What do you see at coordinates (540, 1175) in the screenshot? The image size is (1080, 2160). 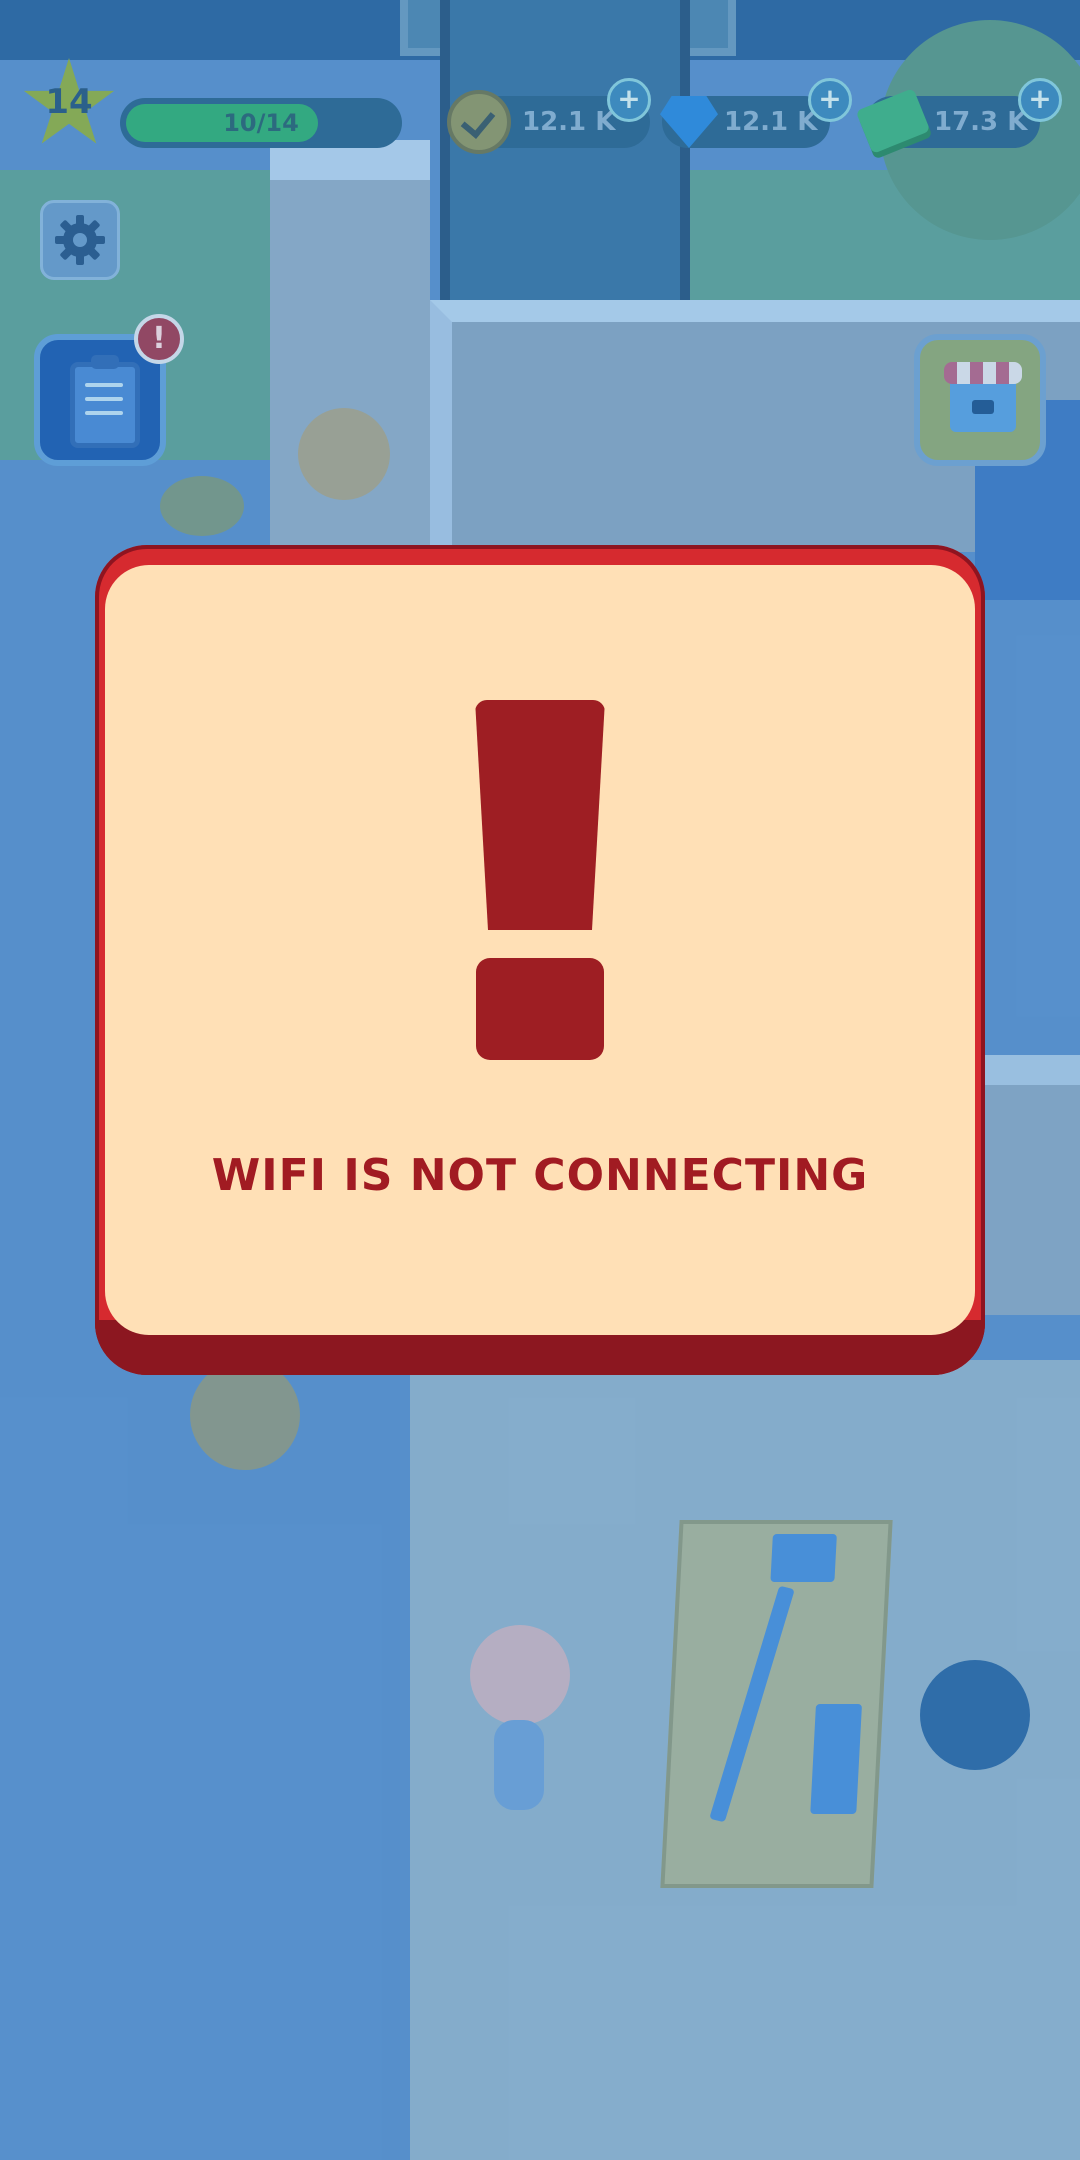 I see `error-message: WIFI IS NOT CONNECTING` at bounding box center [540, 1175].